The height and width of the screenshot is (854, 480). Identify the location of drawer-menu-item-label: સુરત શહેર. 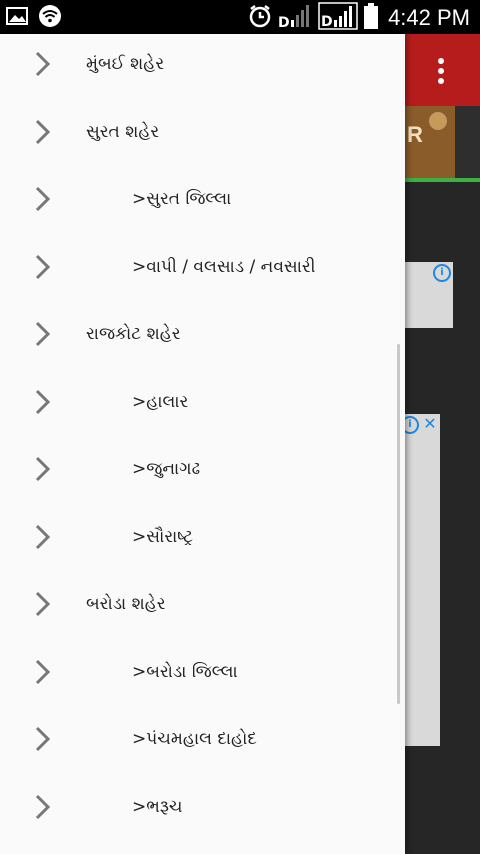
(123, 131).